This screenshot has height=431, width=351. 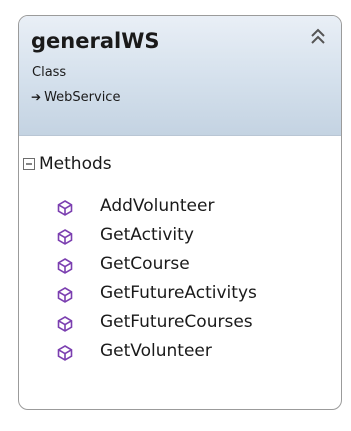 I want to click on method-label: GetFutureActivitys, so click(x=178, y=293).